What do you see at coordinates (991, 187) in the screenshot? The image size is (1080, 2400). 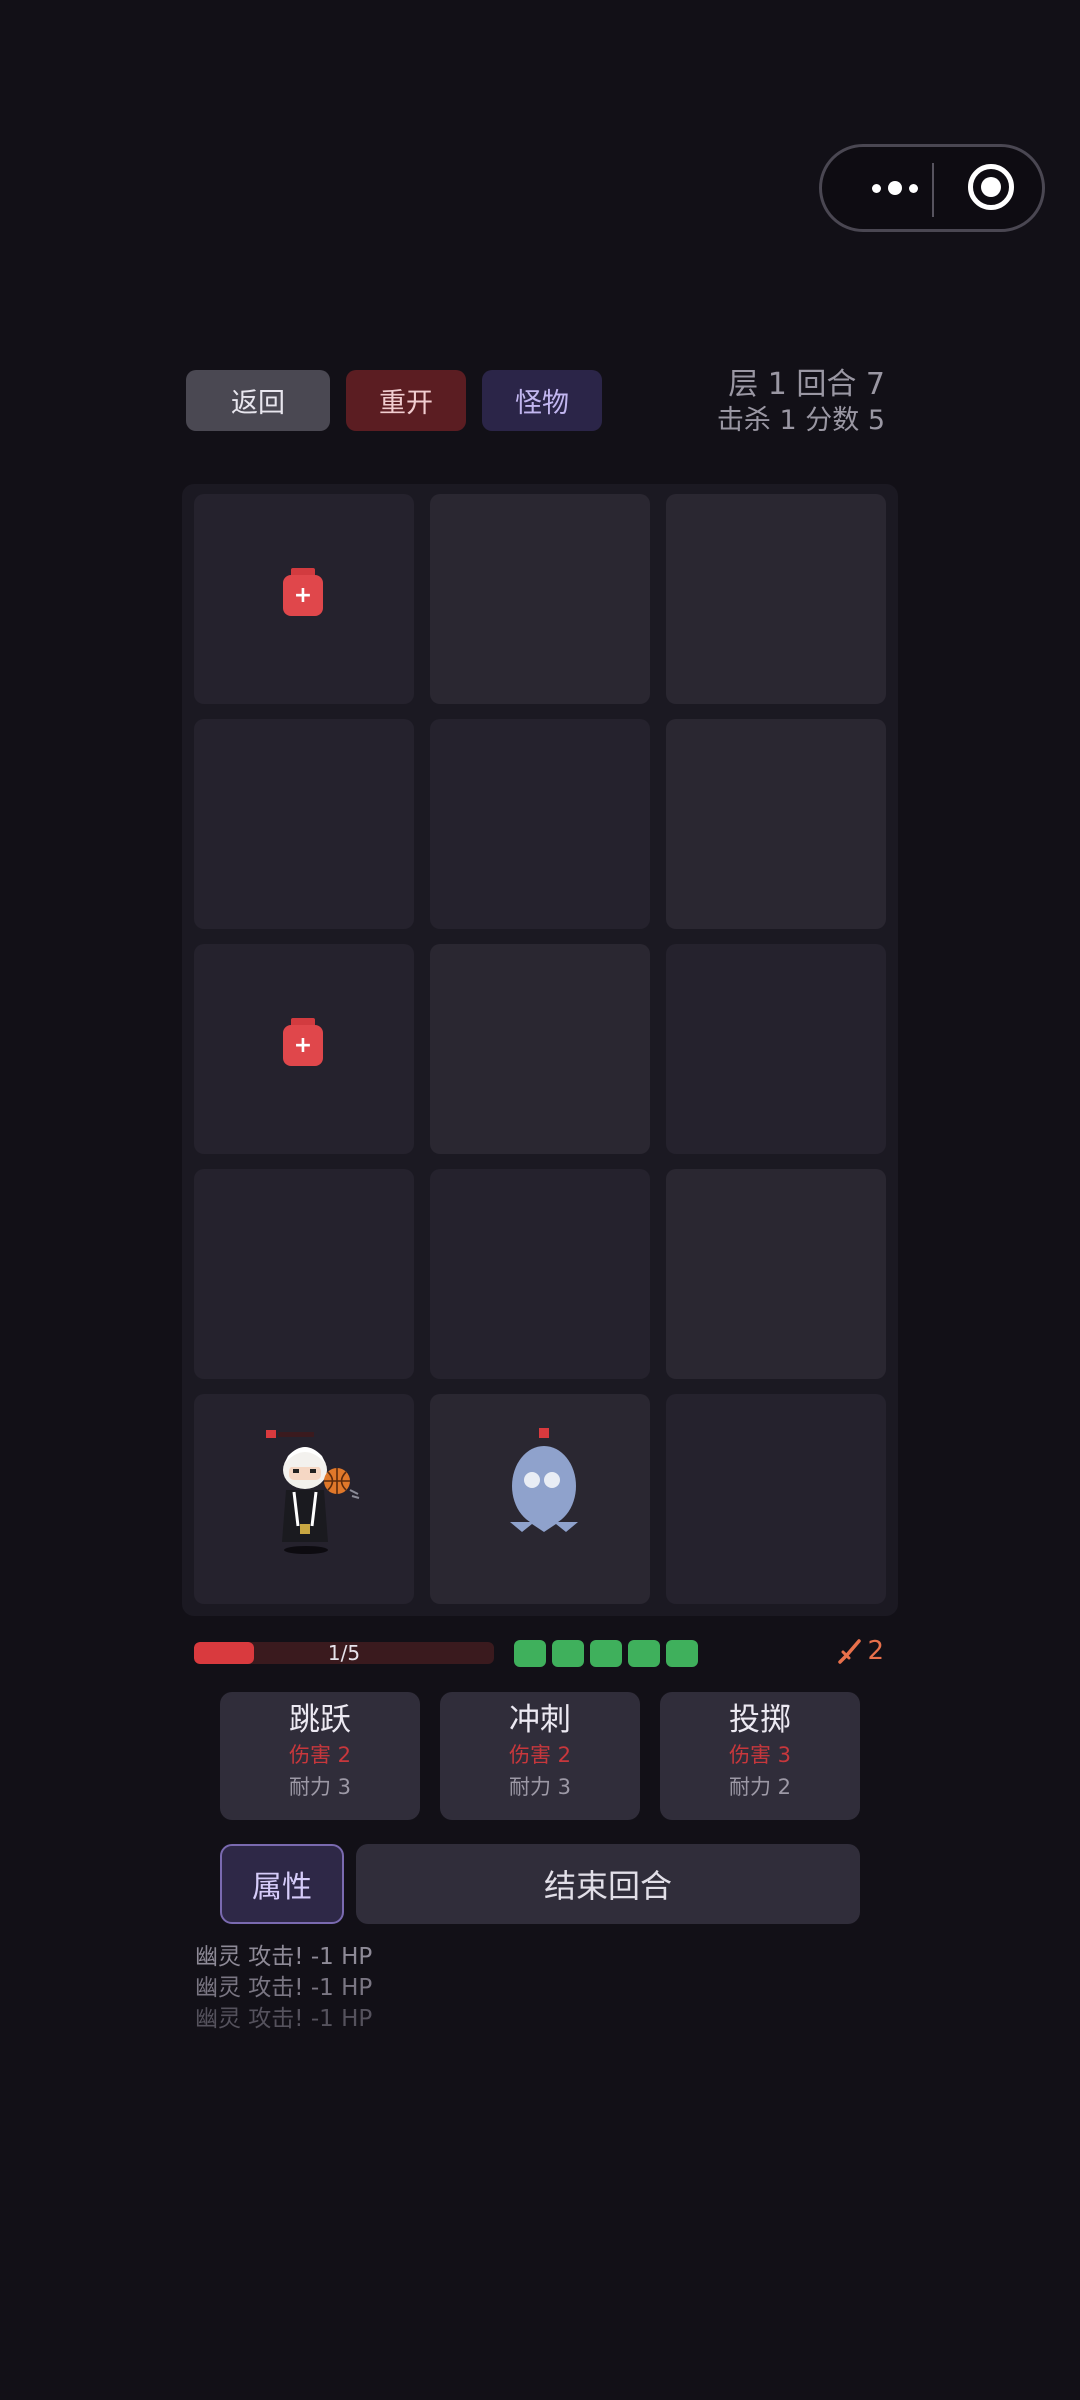 I see `close-target-icon` at bounding box center [991, 187].